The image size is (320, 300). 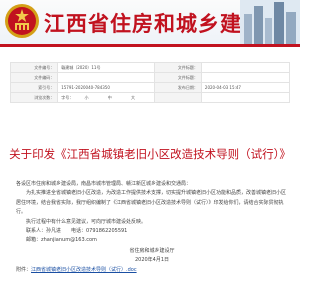 What do you see at coordinates (77, 231) in the screenshot?
I see `contact-line: 联系人：孙凡进 电话：0791862205591` at bounding box center [77, 231].